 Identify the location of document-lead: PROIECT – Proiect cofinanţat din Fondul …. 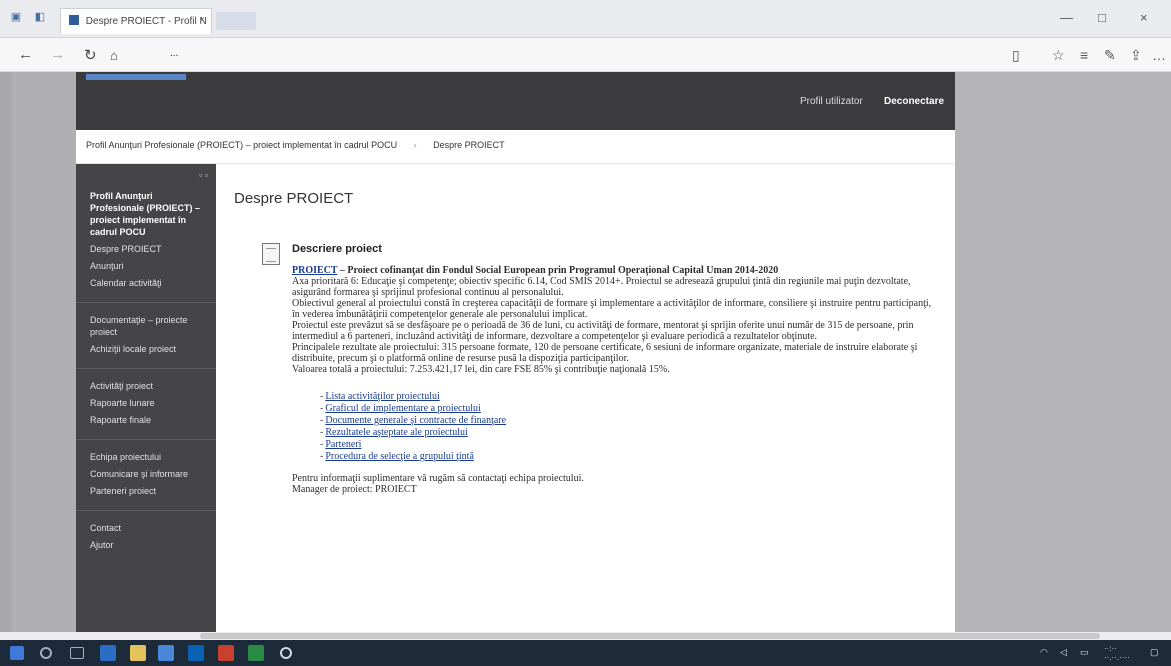
(612, 270).